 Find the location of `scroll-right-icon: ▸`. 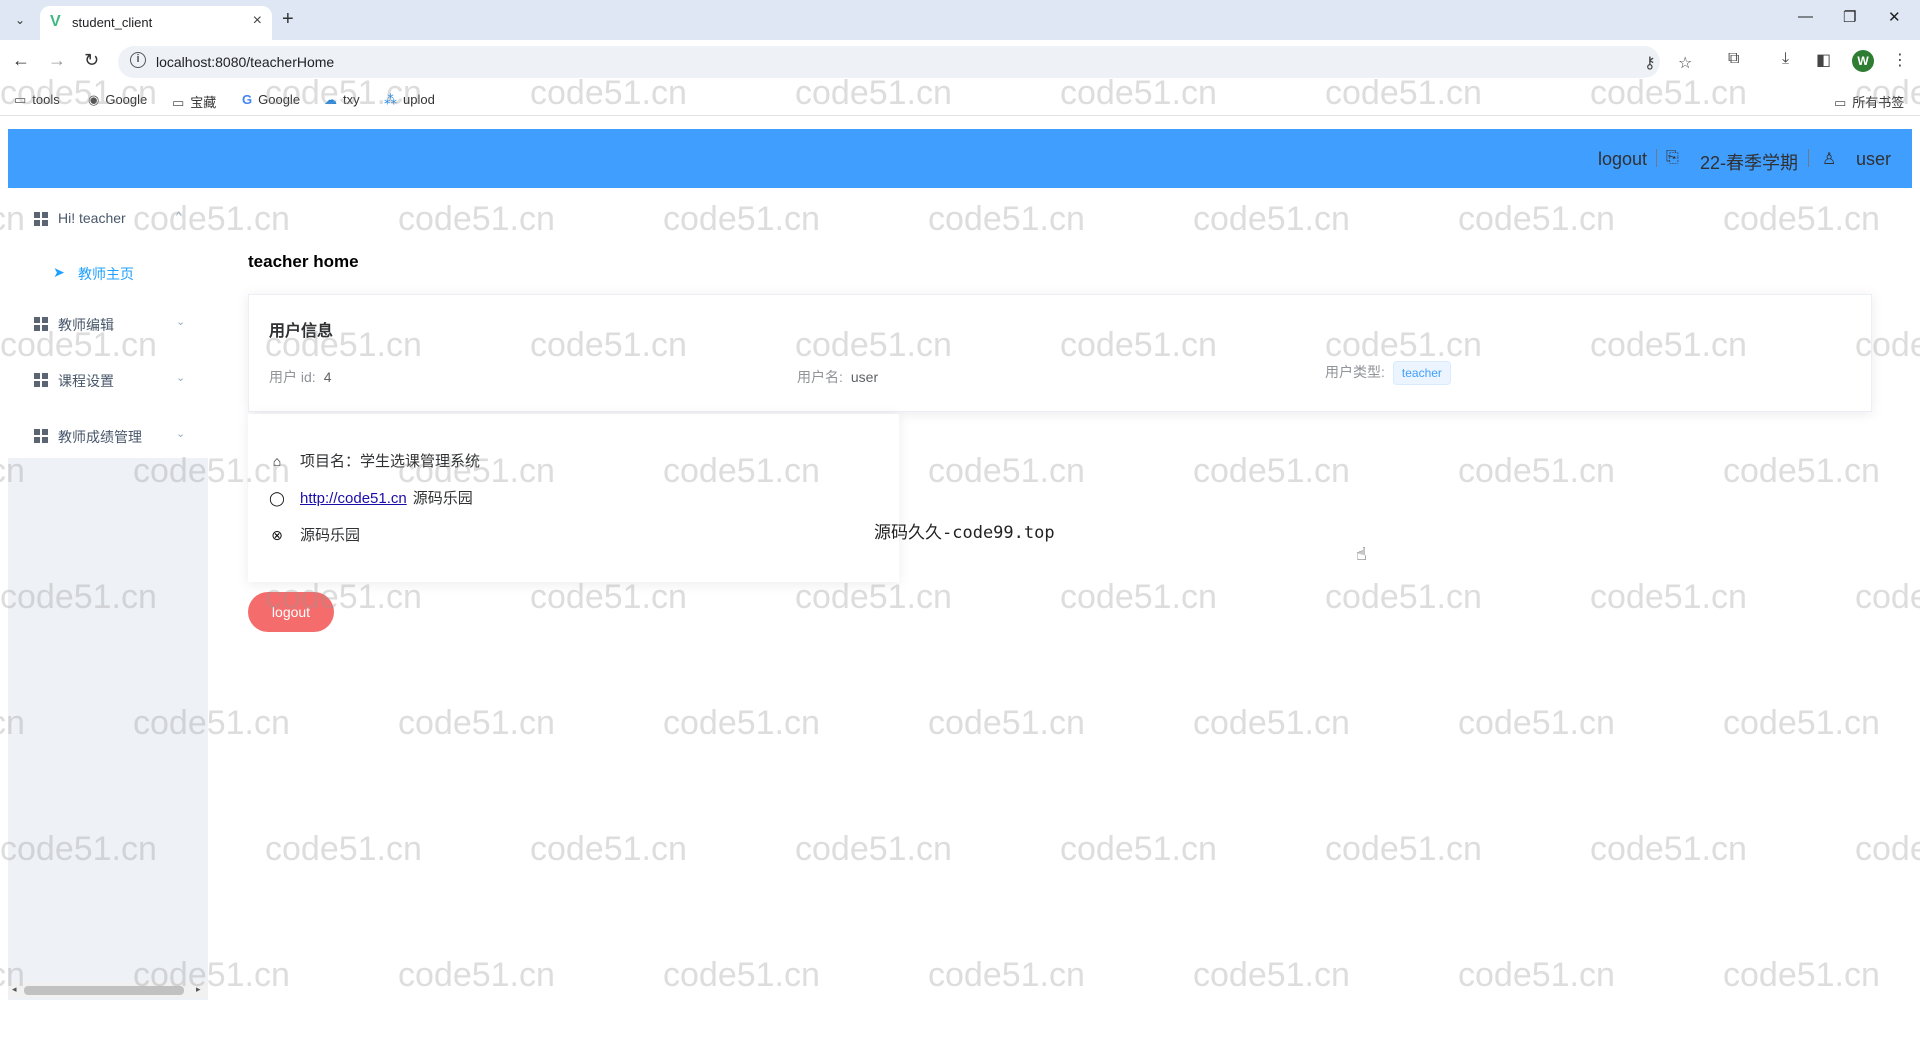

scroll-right-icon: ▸ is located at coordinates (198, 989).